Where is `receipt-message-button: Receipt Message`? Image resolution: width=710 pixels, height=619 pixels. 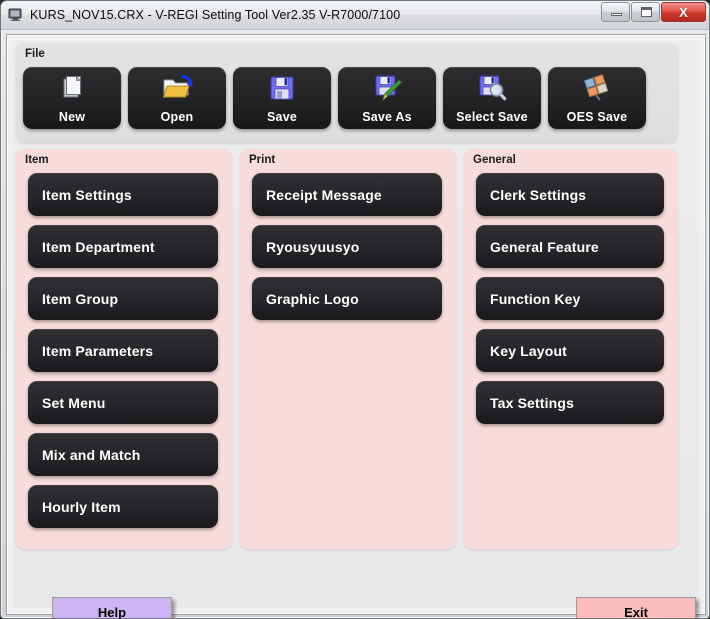 receipt-message-button: Receipt Message is located at coordinates (347, 194).